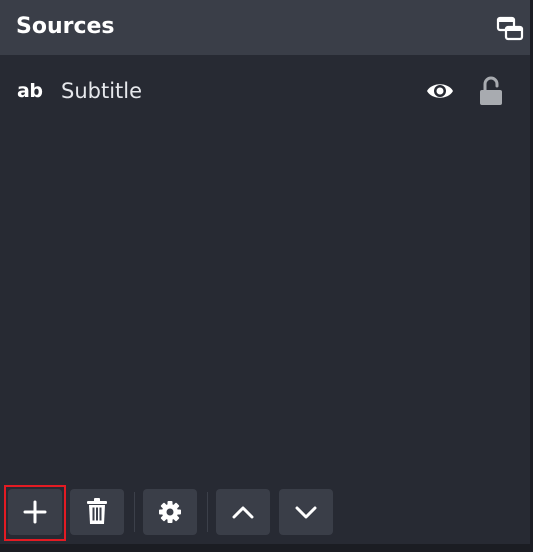 The width and height of the screenshot is (533, 552). I want to click on add-source-button, so click(35, 512).